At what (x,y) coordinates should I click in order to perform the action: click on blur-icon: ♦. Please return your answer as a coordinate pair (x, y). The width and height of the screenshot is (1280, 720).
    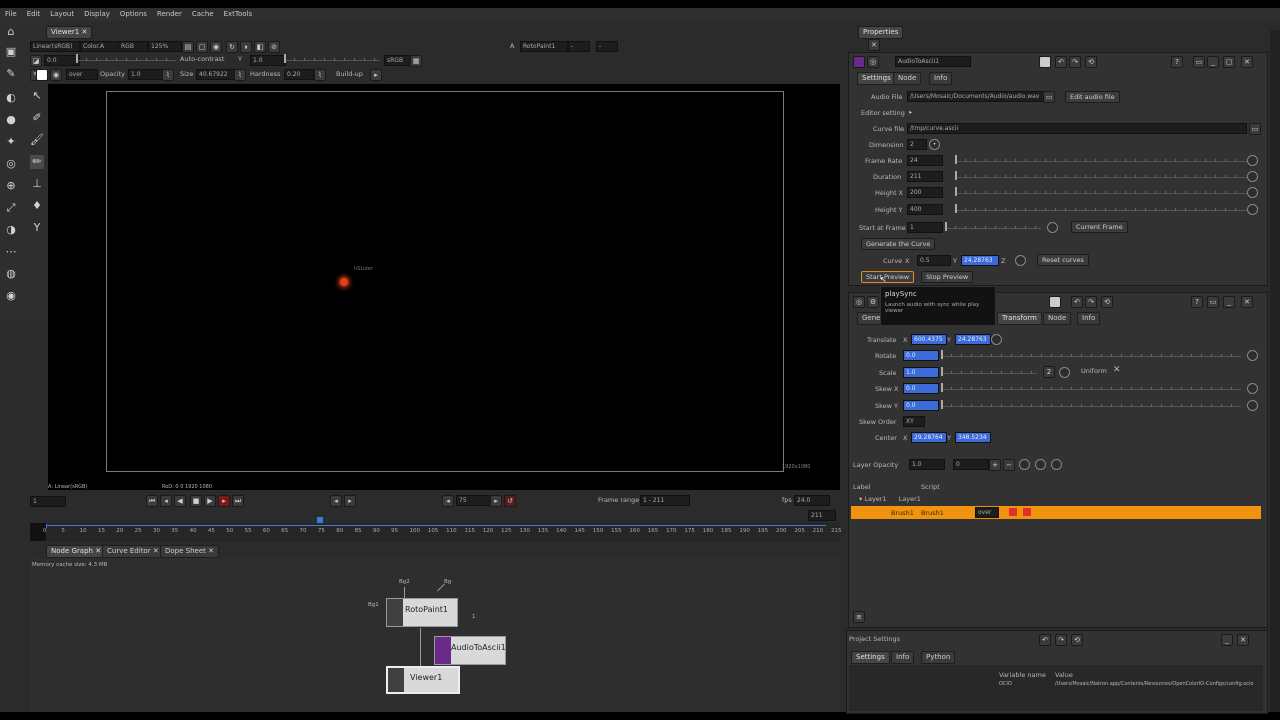
    Looking at the image, I should click on (37, 206).